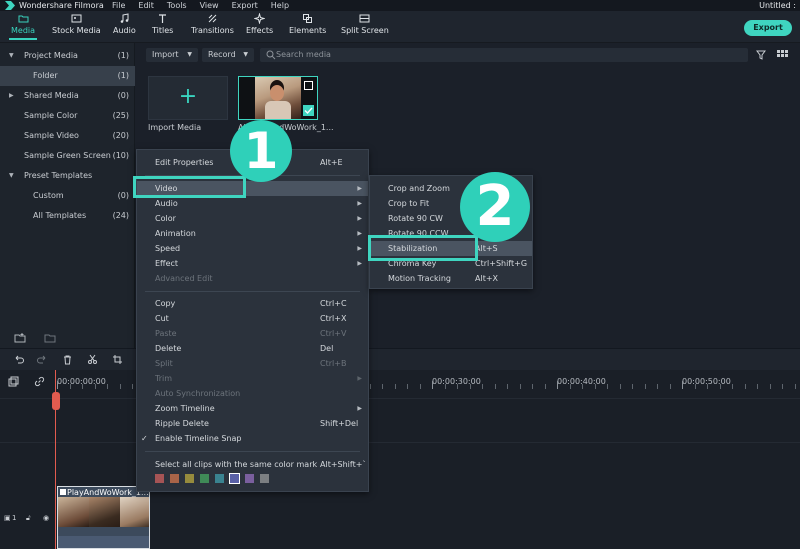  Describe the element at coordinates (252, 348) in the screenshot. I see `menu-item-delete: Delete Del` at that location.